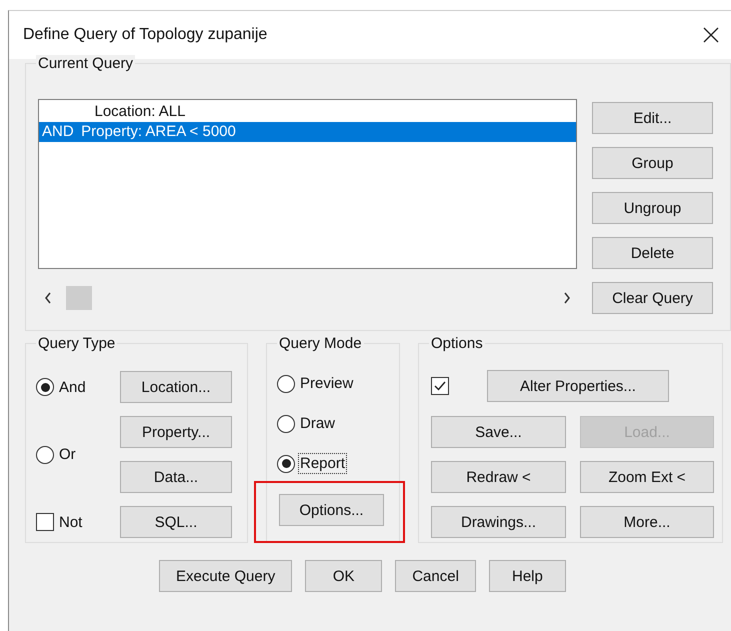  What do you see at coordinates (320, 343) in the screenshot?
I see `group-label: Query Mode` at bounding box center [320, 343].